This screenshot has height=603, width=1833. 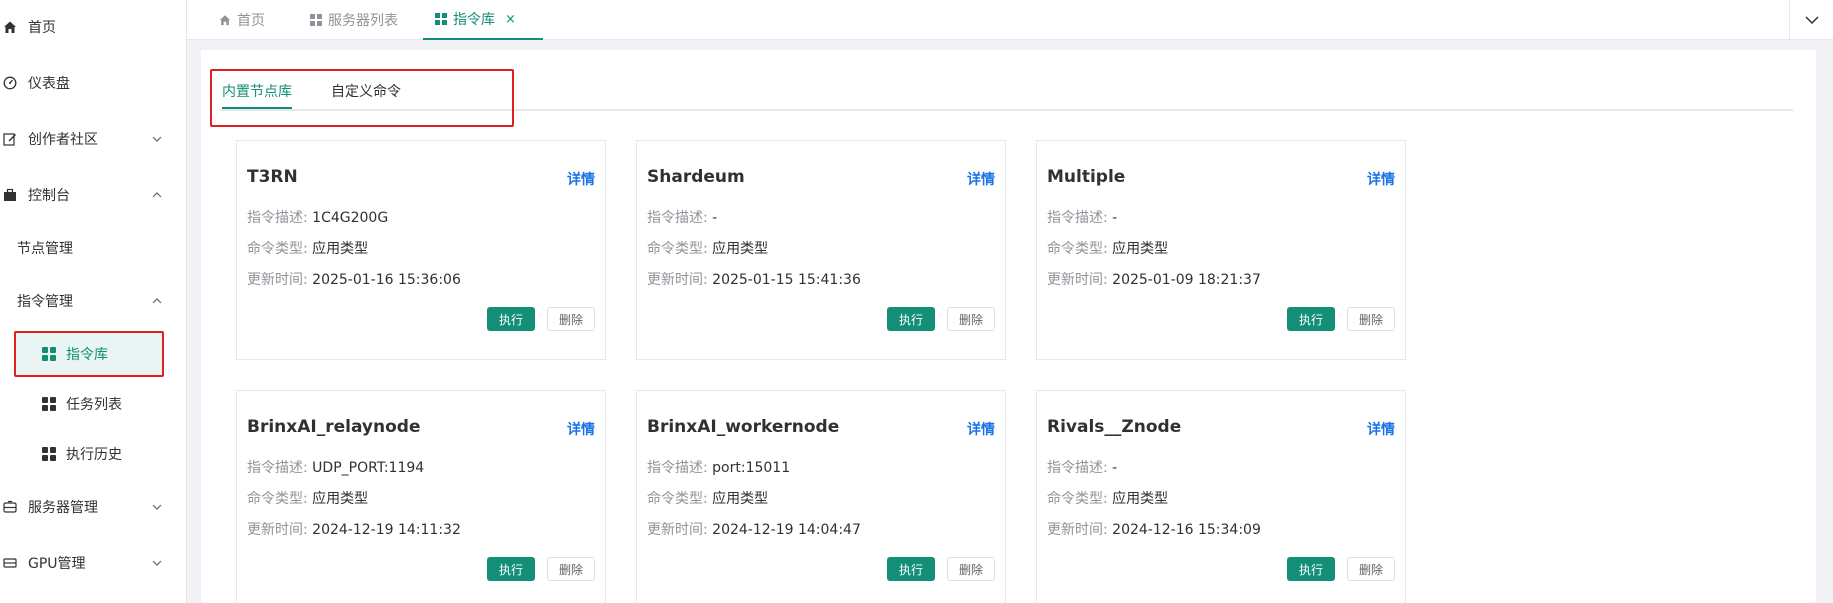 What do you see at coordinates (751, 468) in the screenshot?
I see `desc-value: port:15011` at bounding box center [751, 468].